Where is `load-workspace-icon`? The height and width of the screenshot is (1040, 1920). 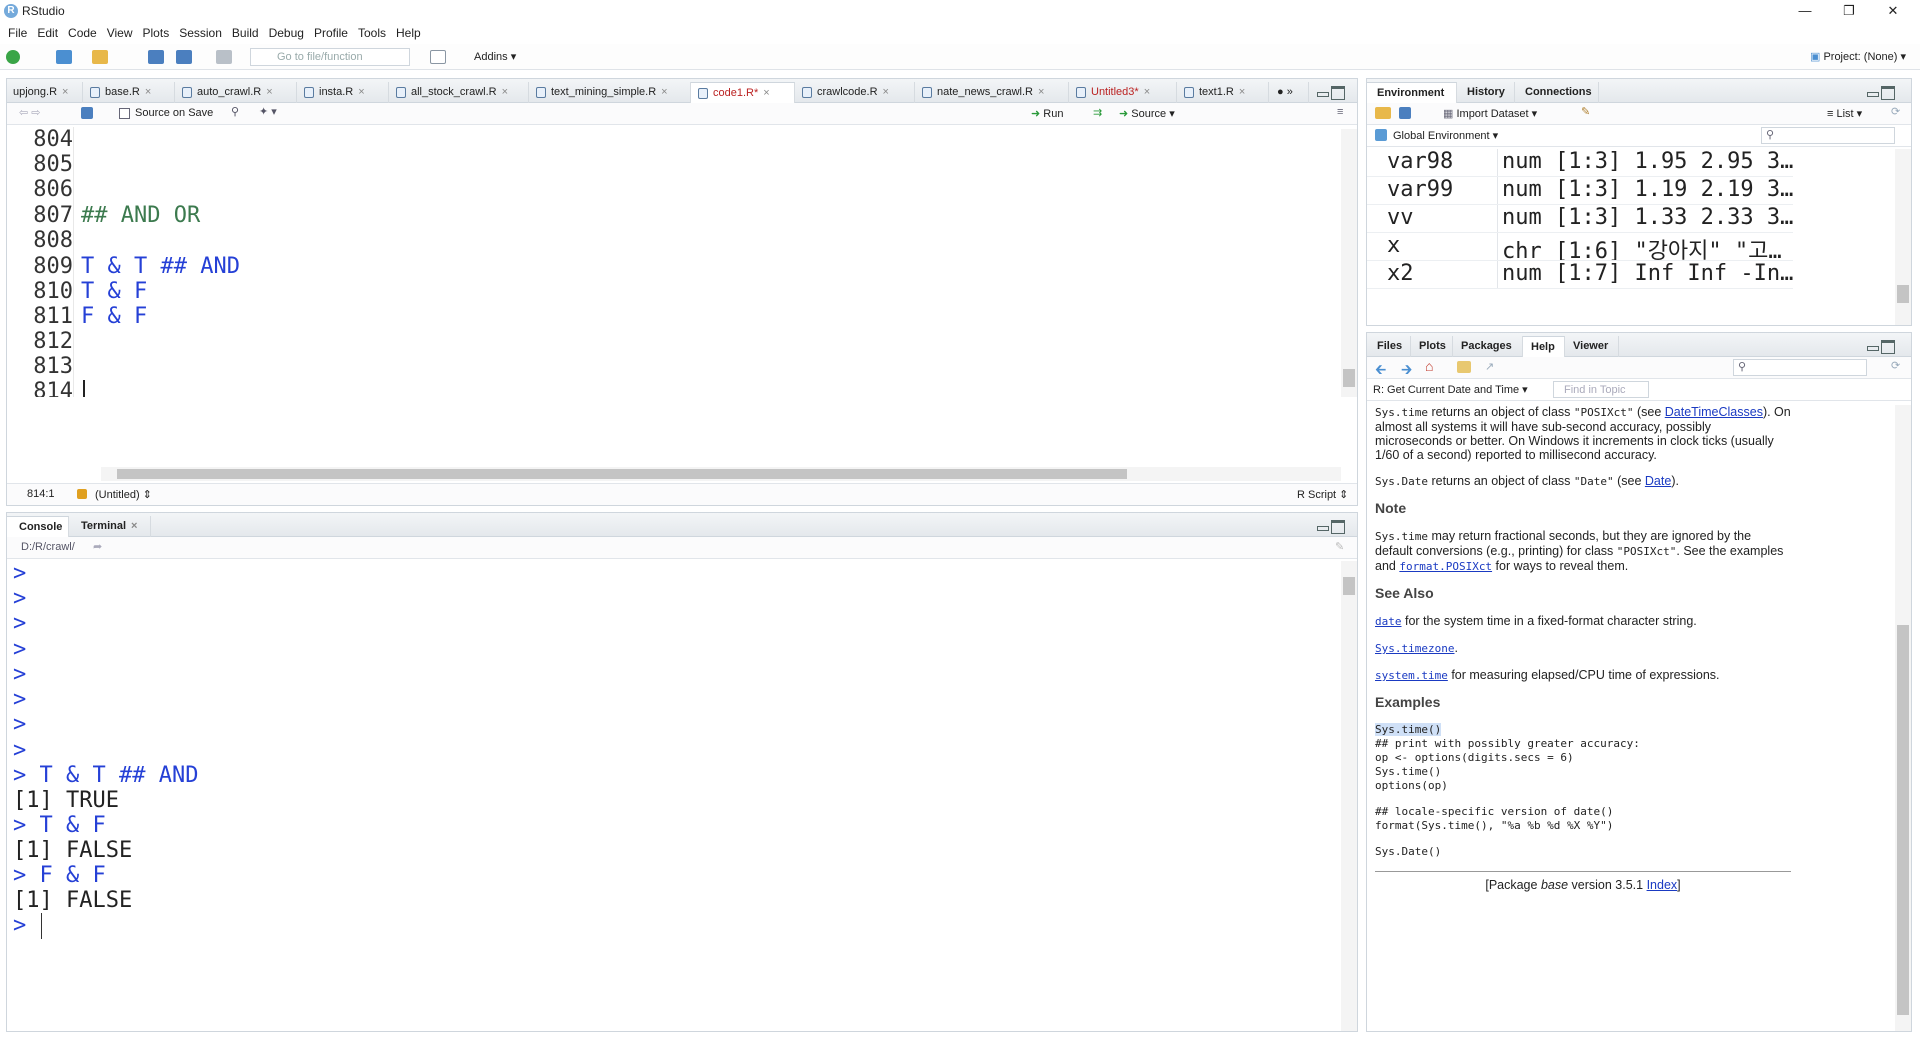 load-workspace-icon is located at coordinates (1383, 113).